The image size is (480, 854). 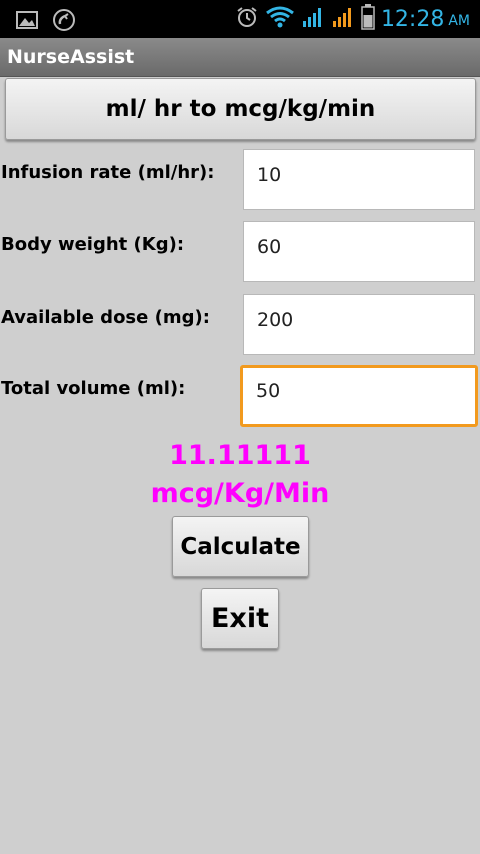 I want to click on calculate-button: Calculate, so click(x=240, y=546).